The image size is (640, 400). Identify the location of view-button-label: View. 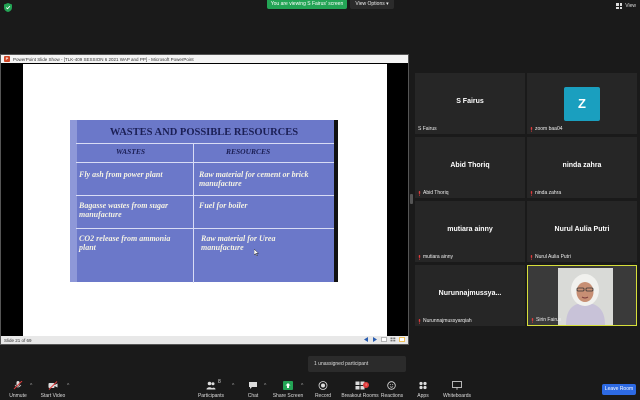
(630, 6).